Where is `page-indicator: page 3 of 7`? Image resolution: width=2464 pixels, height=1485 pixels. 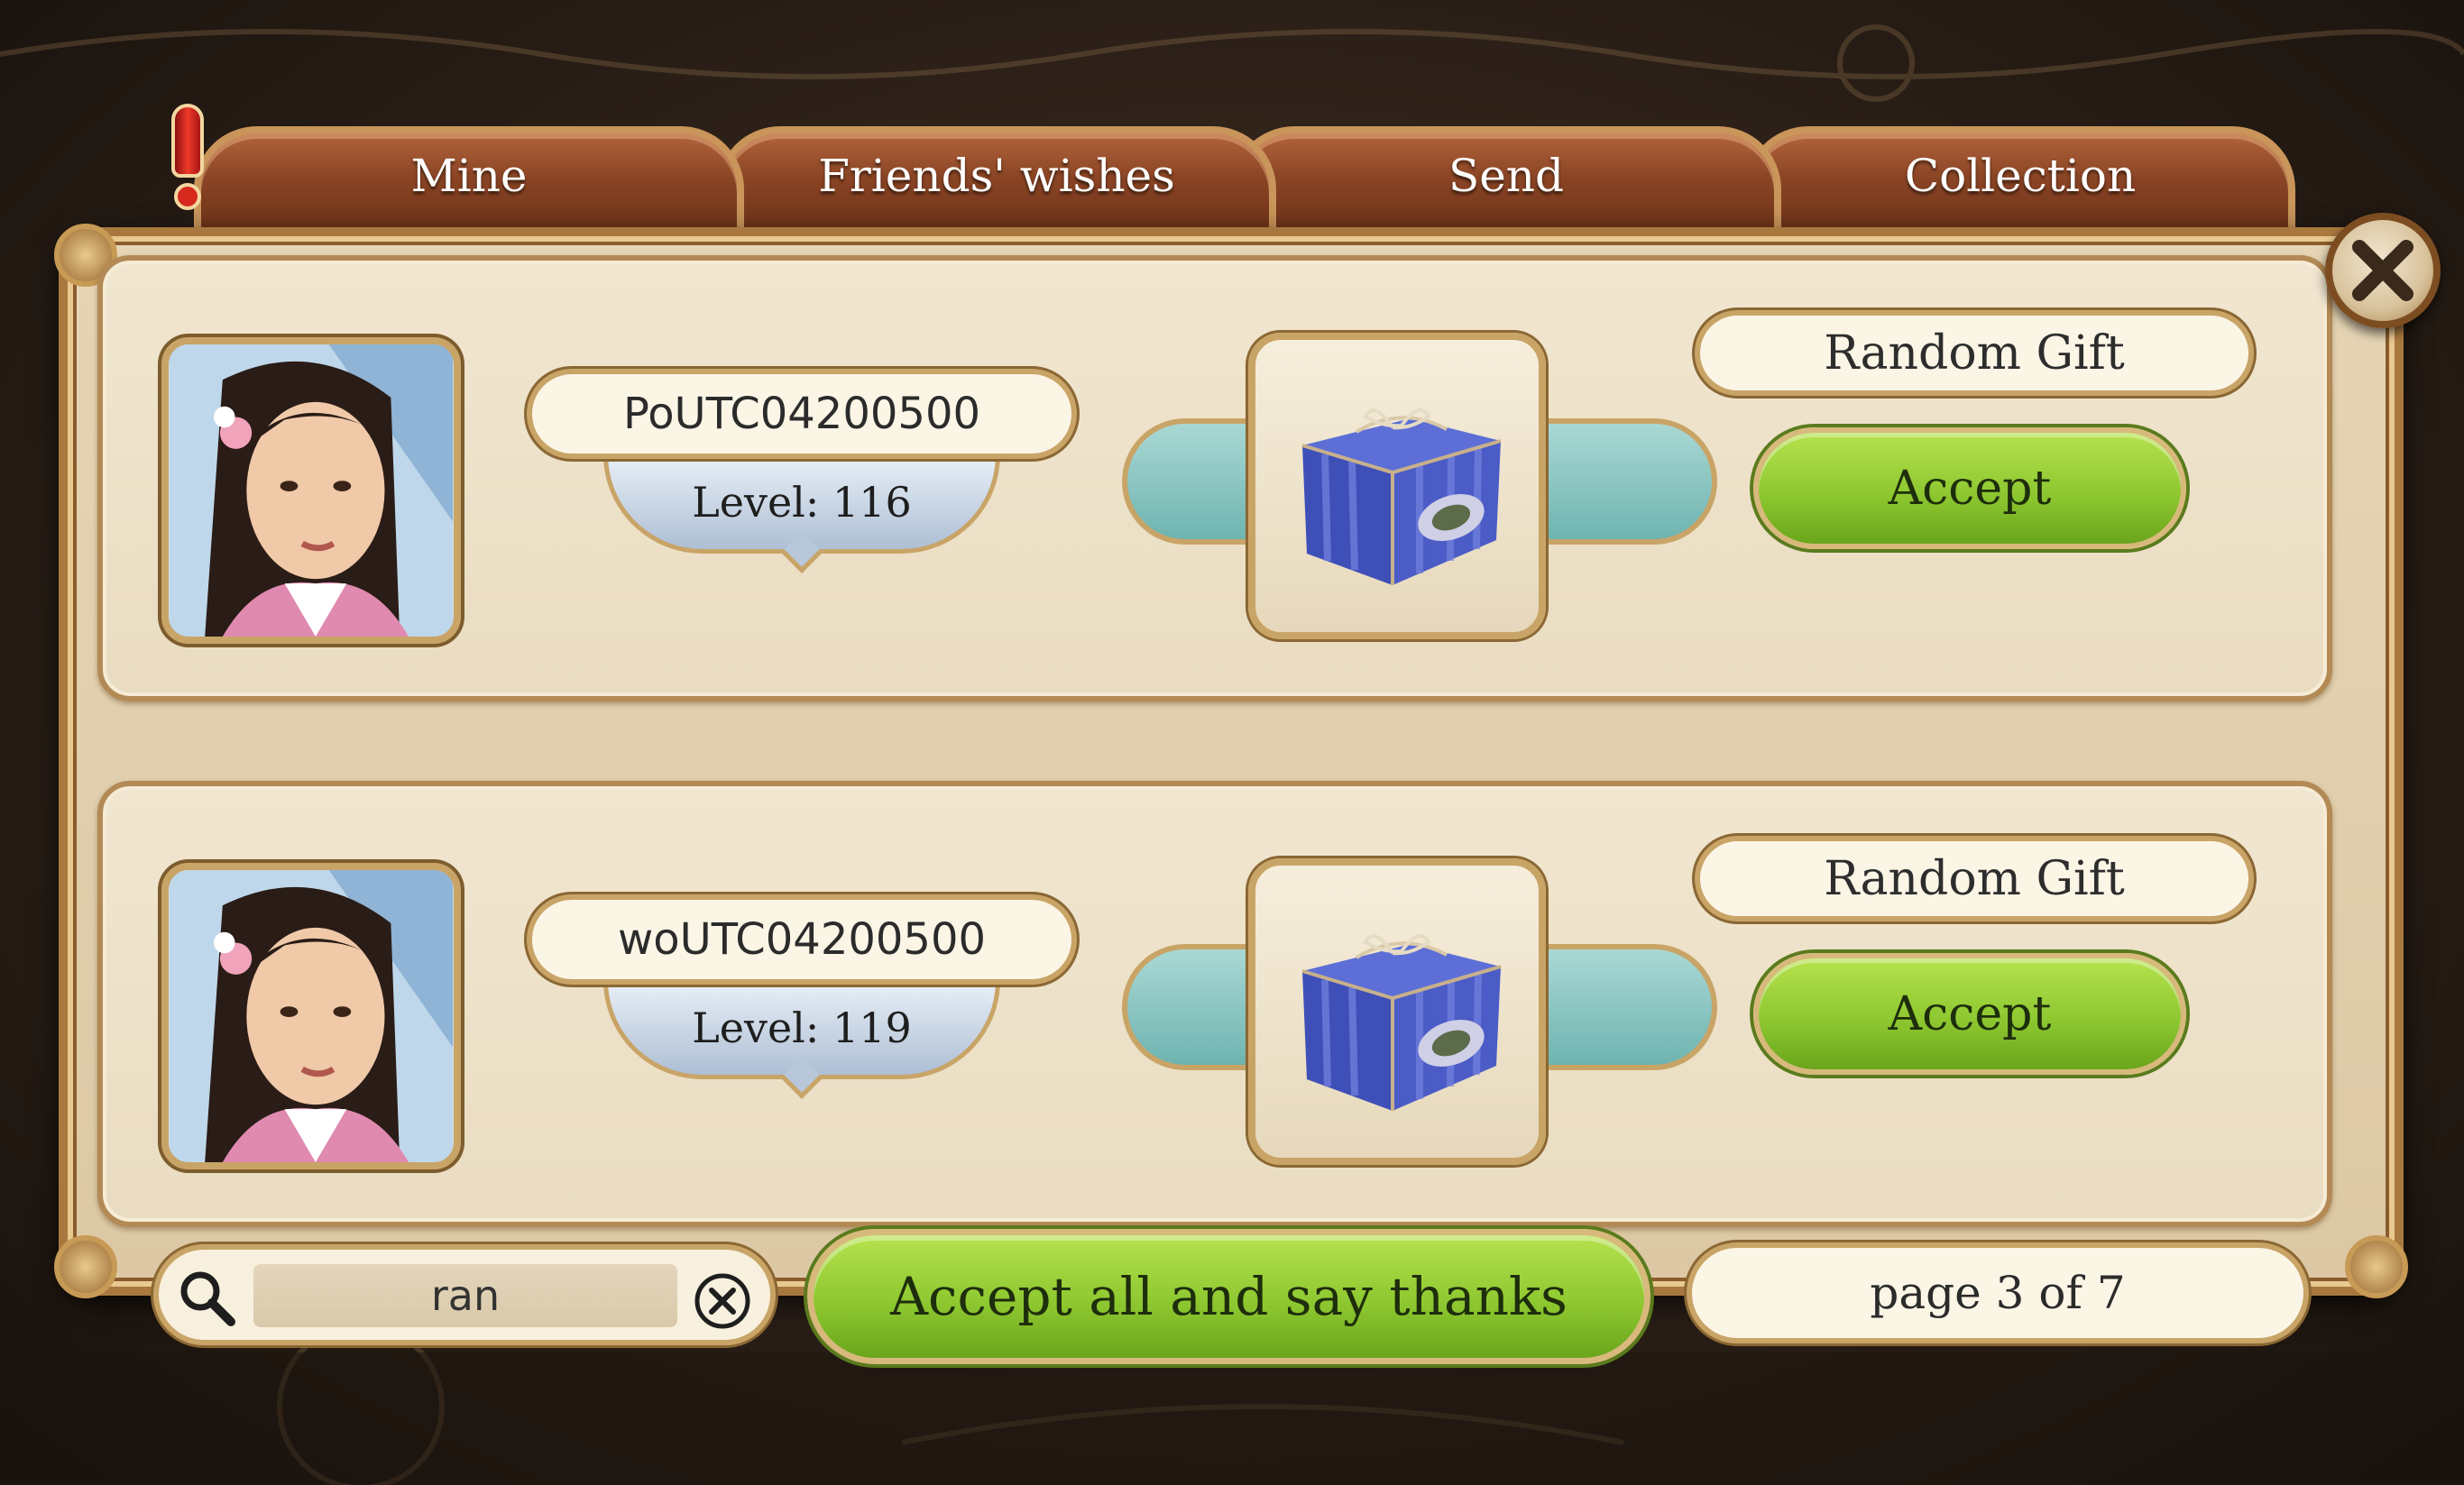 page-indicator: page 3 of 7 is located at coordinates (1998, 1292).